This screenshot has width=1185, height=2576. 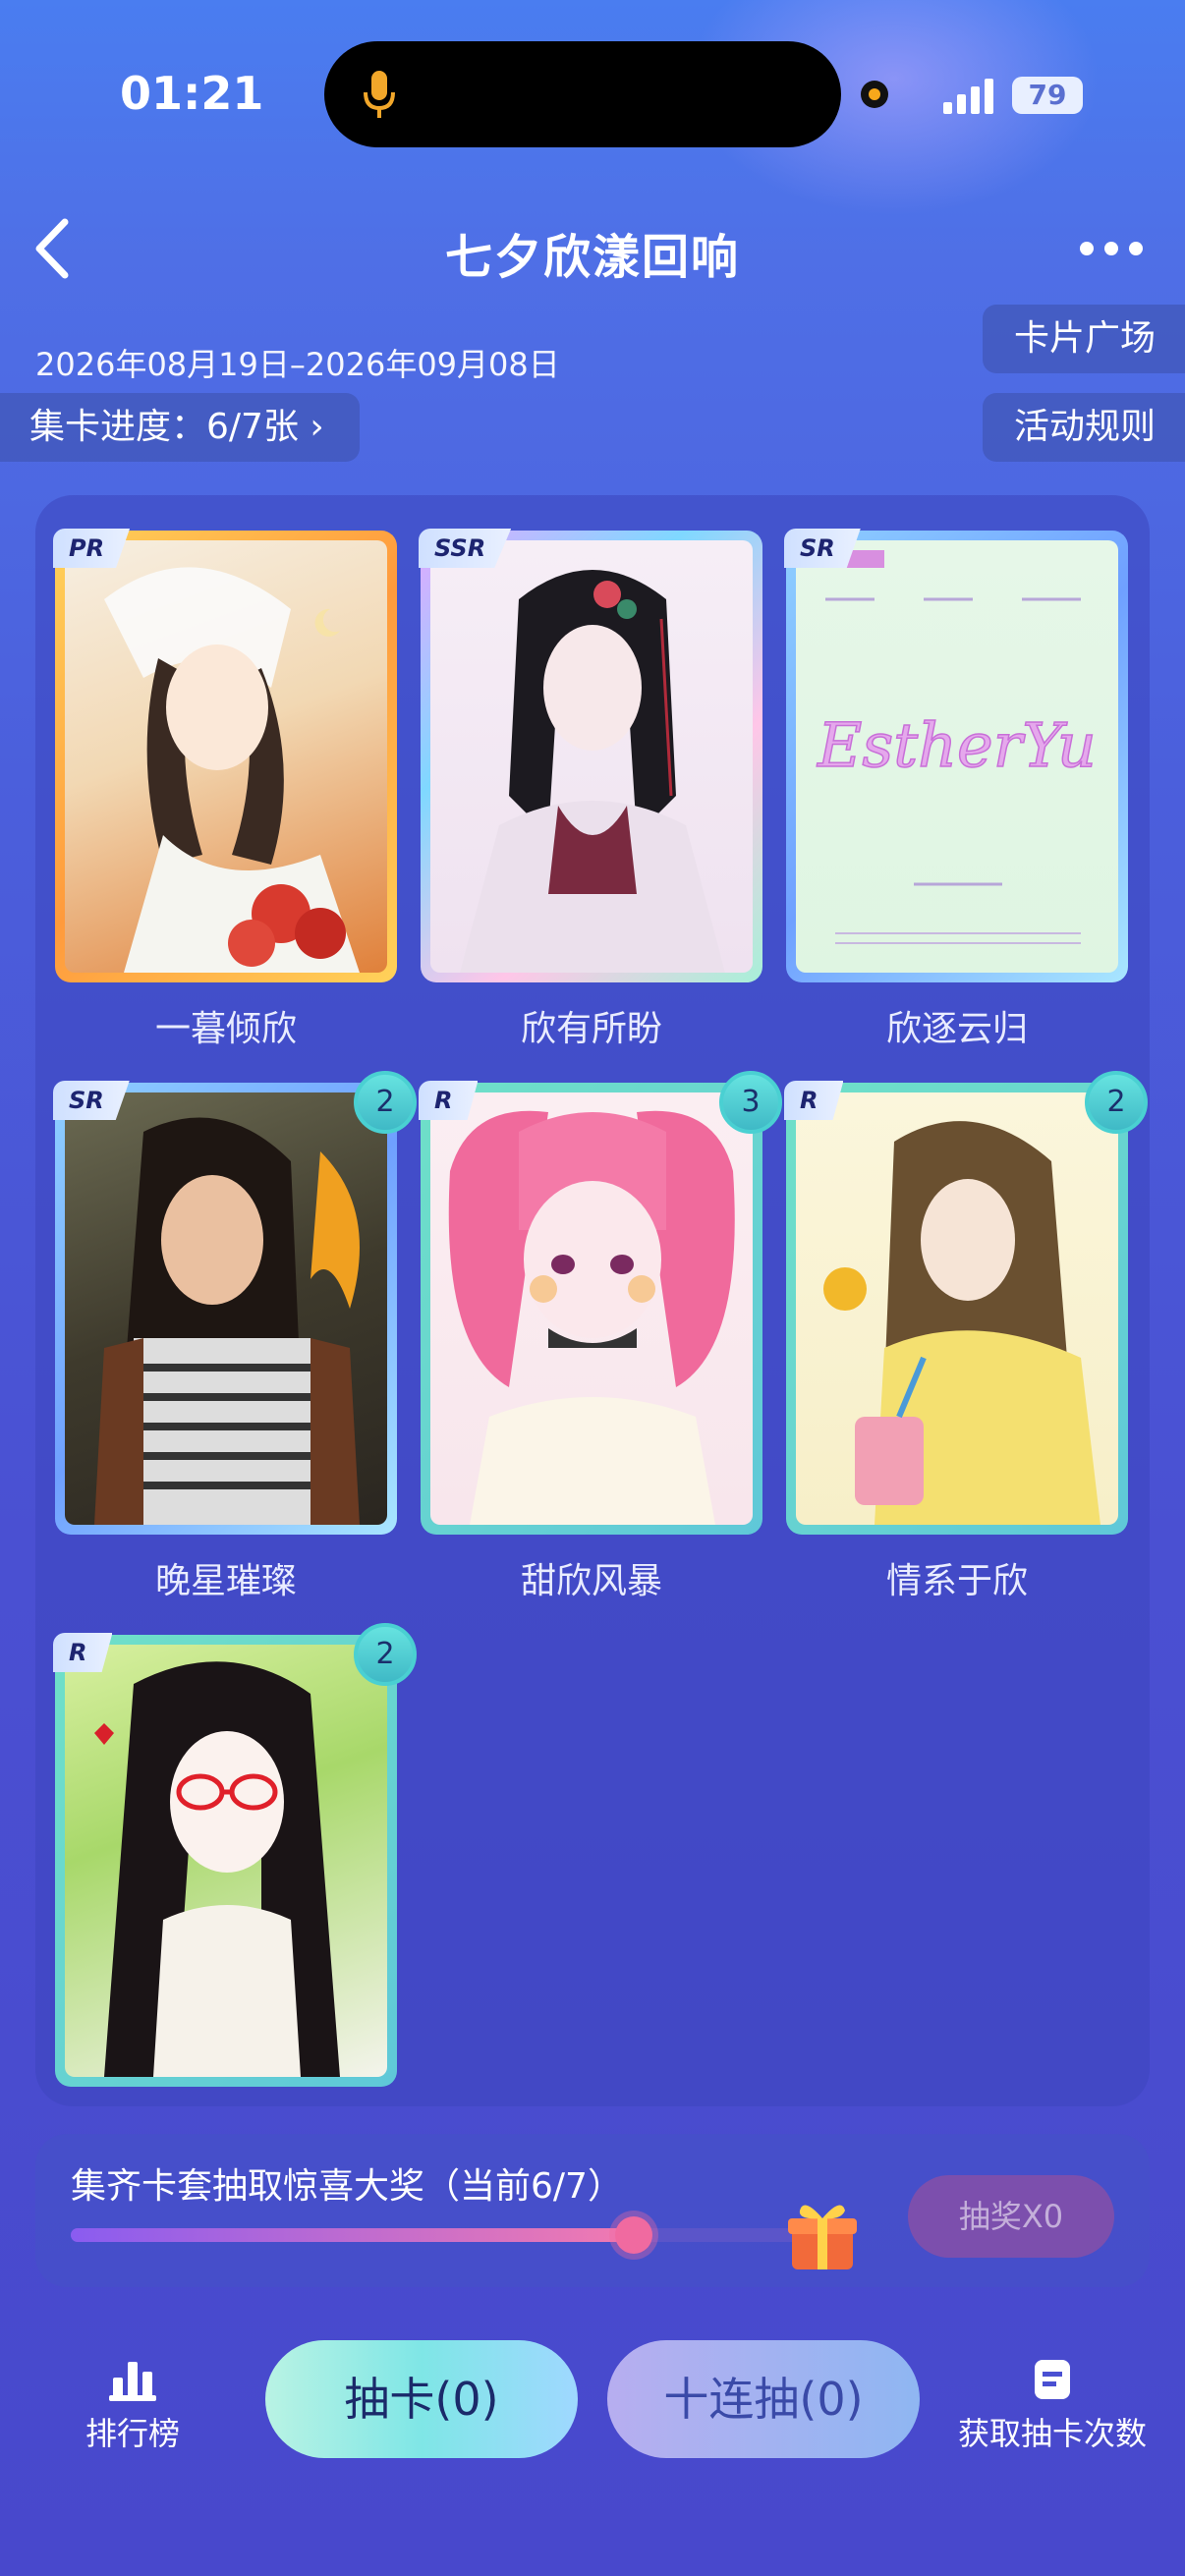 I want to click on page-title: 七夕欣漾回响, so click(x=592, y=257).